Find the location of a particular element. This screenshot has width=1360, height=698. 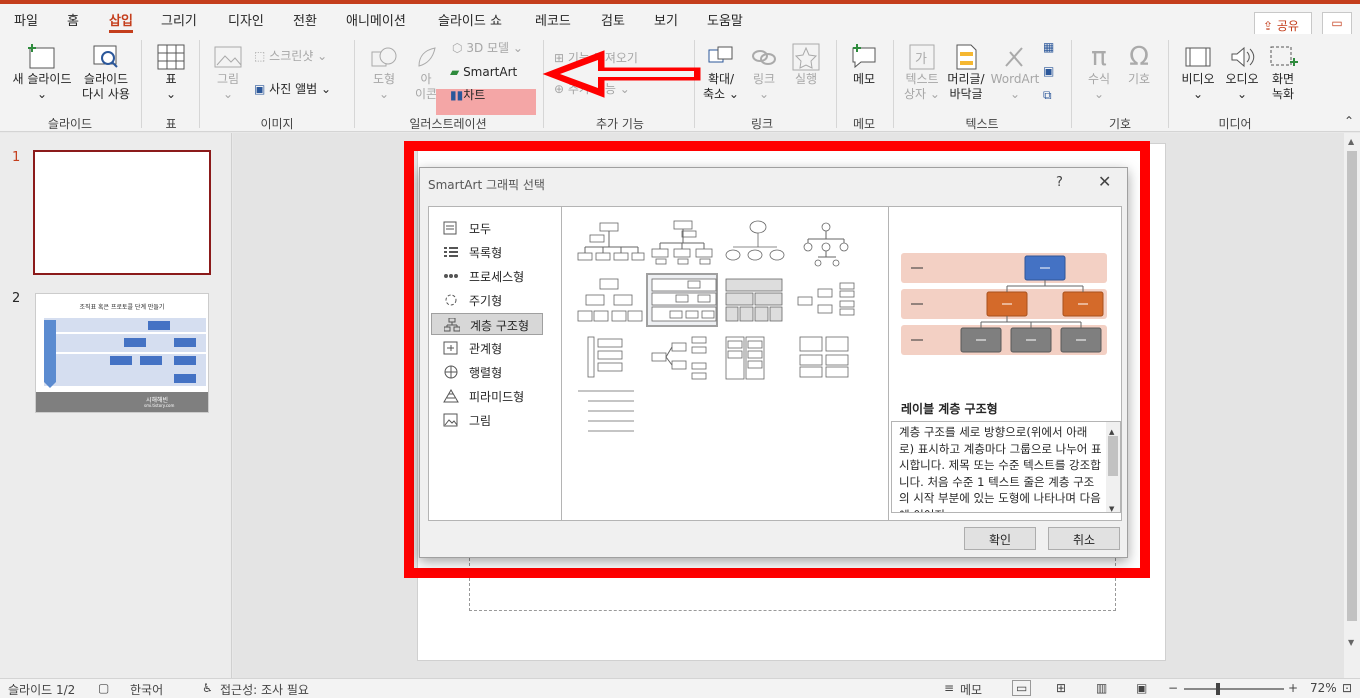

link-button: 링크 ⌄ is located at coordinates (764, 72).